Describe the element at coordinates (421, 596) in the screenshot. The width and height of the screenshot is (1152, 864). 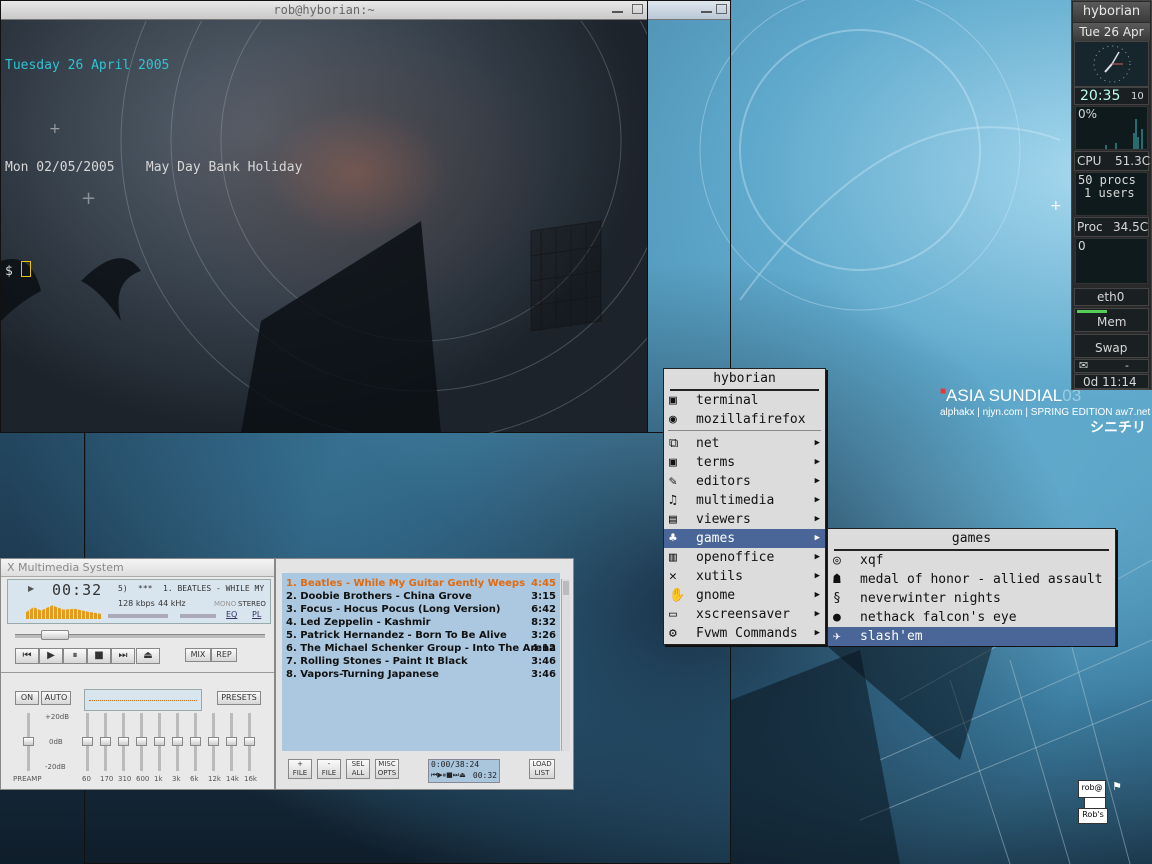
I see `playlist-row: 2. Doobie Brothers - China Grove 3:15` at that location.